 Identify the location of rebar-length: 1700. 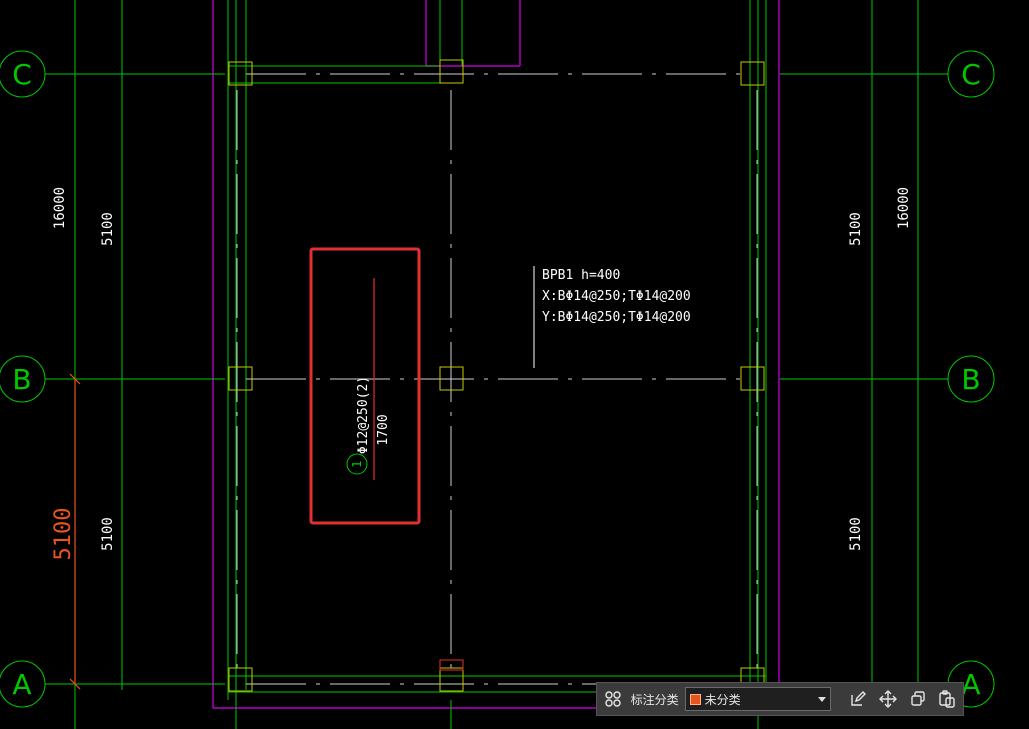
(383, 429).